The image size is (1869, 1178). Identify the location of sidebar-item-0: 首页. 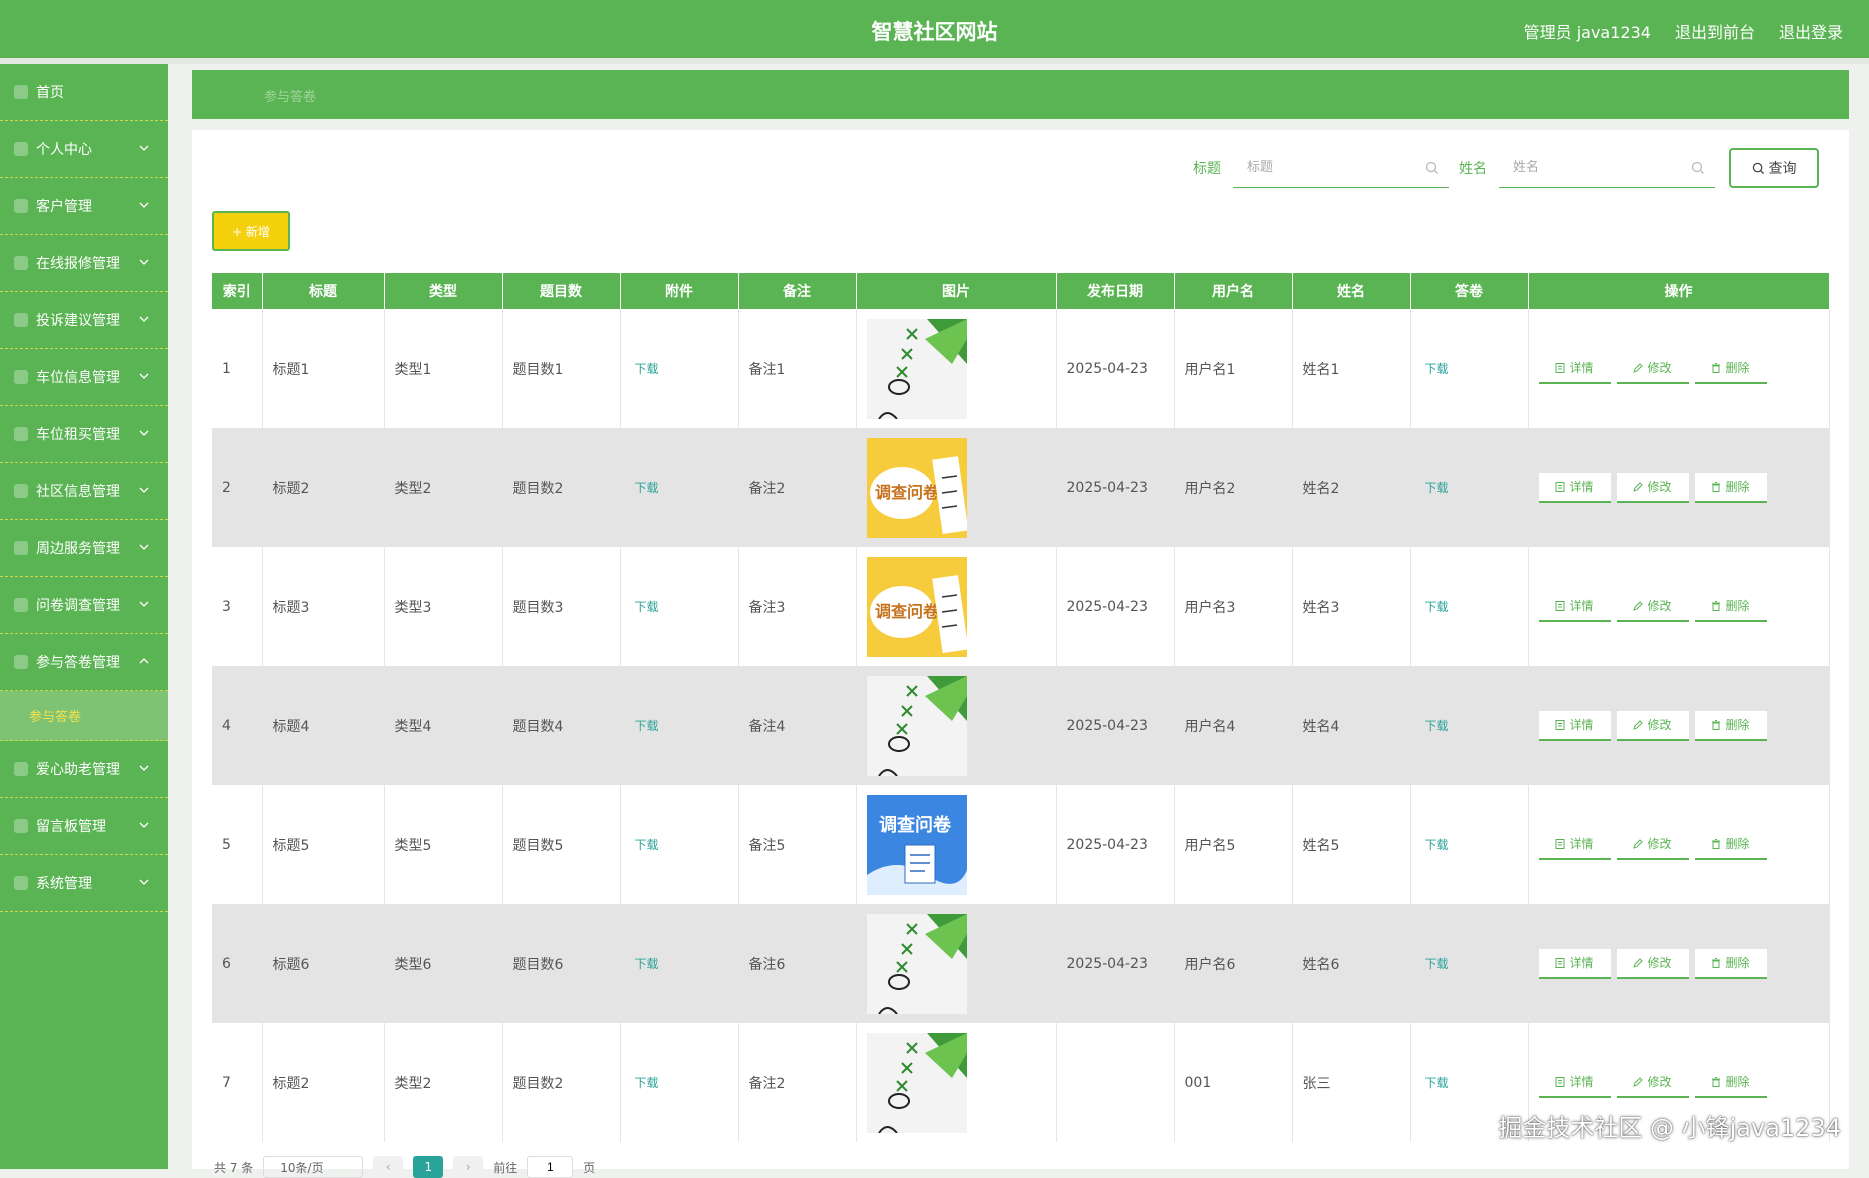
(84, 92).